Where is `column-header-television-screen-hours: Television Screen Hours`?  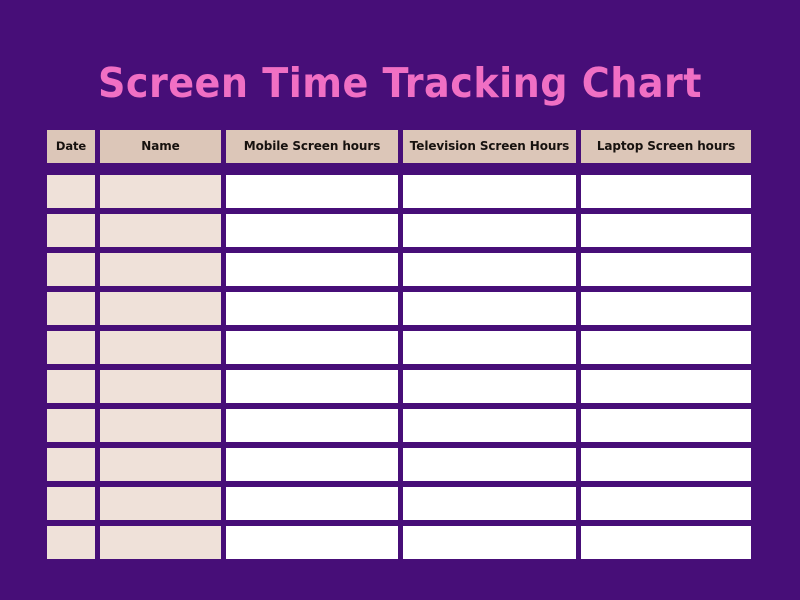
column-header-television-screen-hours: Television Screen Hours is located at coordinates (489, 146).